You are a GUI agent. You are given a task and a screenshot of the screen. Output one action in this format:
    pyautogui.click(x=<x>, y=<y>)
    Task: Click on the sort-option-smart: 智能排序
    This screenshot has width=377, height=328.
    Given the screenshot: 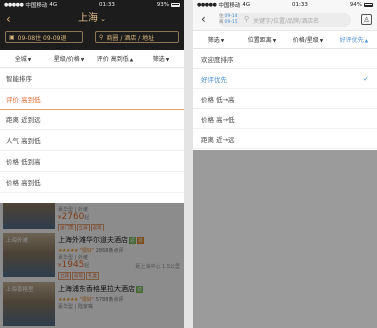 What is the action you would take?
    pyautogui.click(x=92, y=78)
    